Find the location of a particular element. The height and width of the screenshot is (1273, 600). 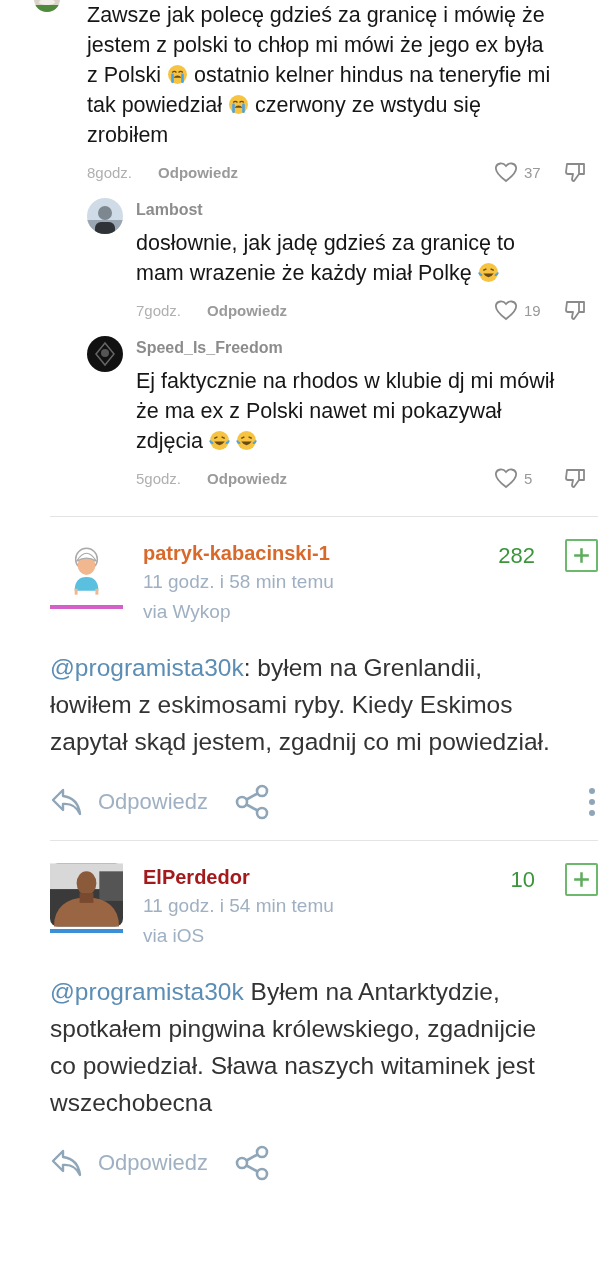

like-count: 5 is located at coordinates (529, 478).